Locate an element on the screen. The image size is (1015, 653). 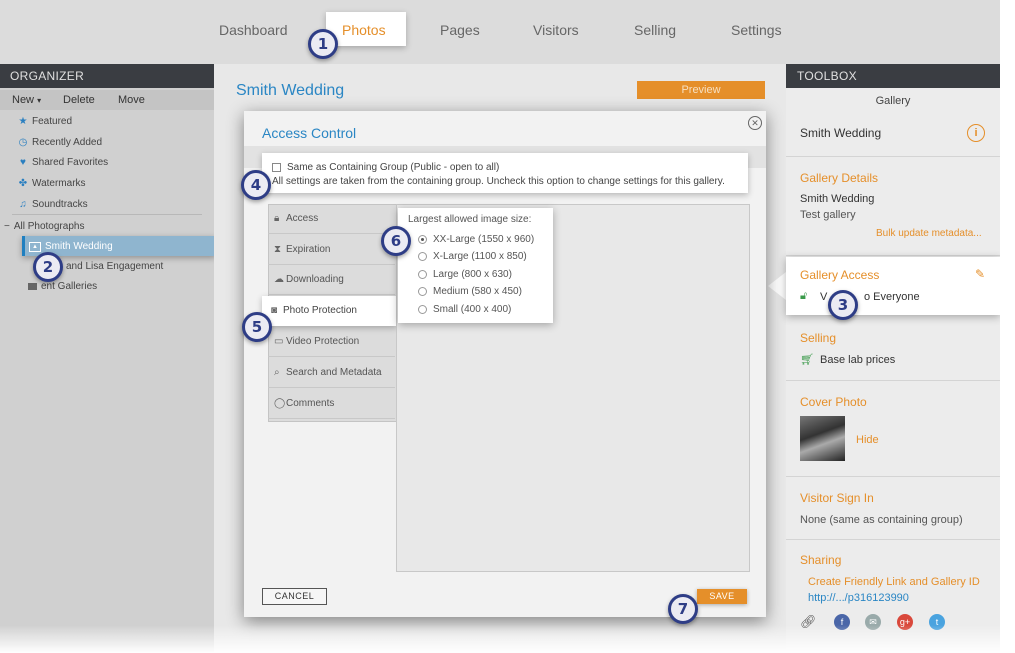
bottom-fade is located at coordinates (507, 639).